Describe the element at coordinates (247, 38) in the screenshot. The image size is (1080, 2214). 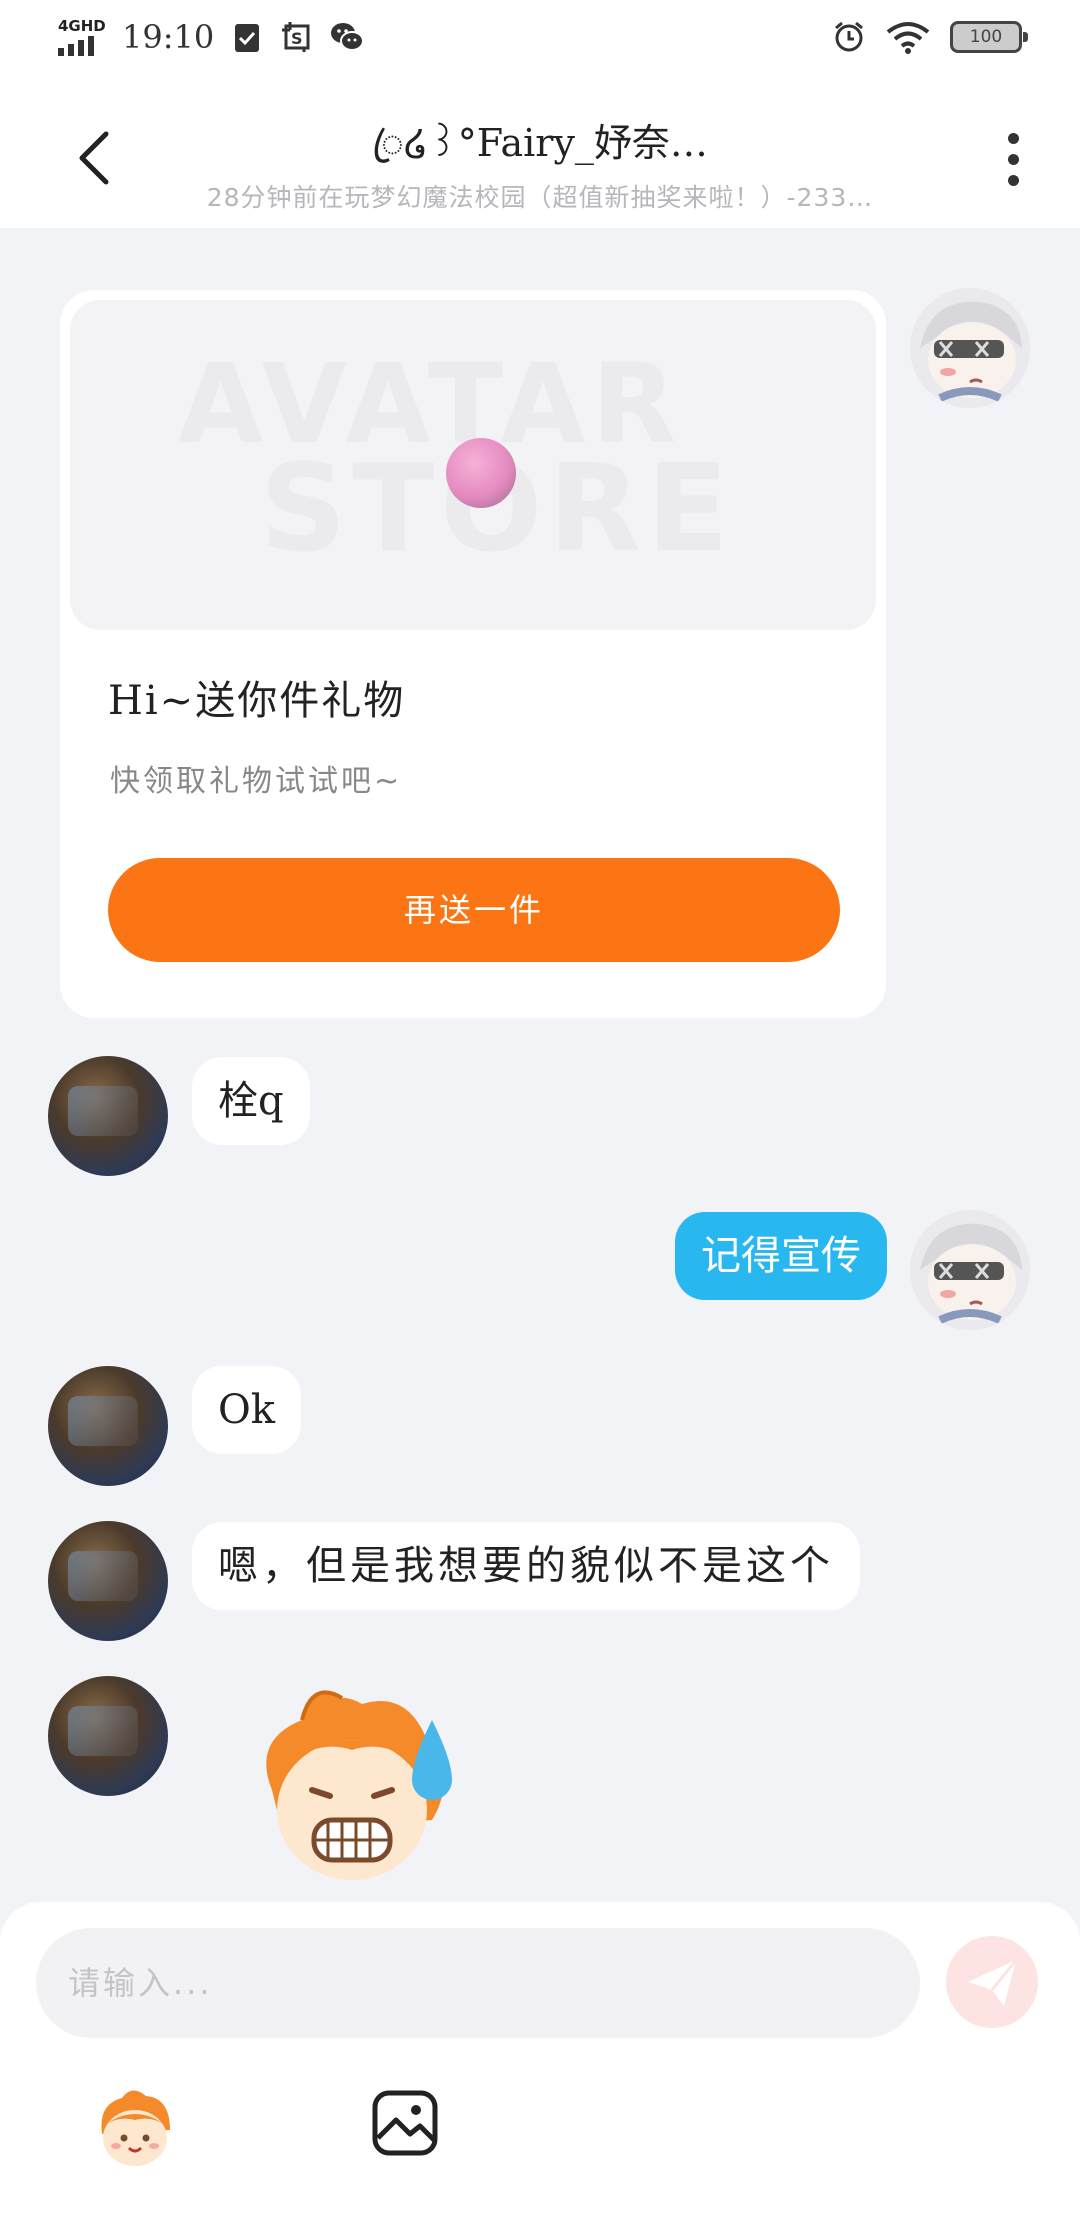
I see `clipboard-check-icon` at that location.